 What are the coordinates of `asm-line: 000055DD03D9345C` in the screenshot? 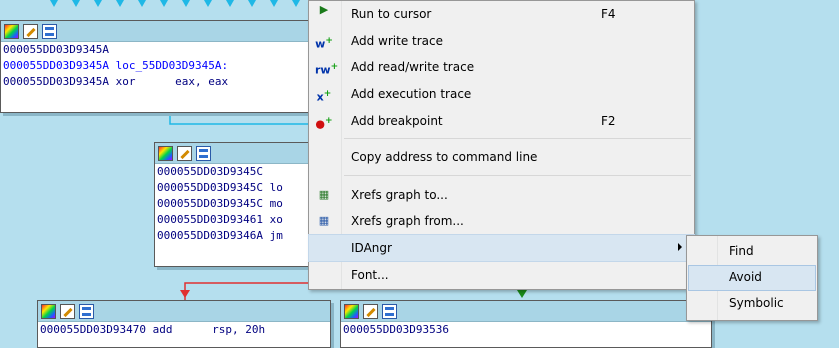 It's located at (238, 172).